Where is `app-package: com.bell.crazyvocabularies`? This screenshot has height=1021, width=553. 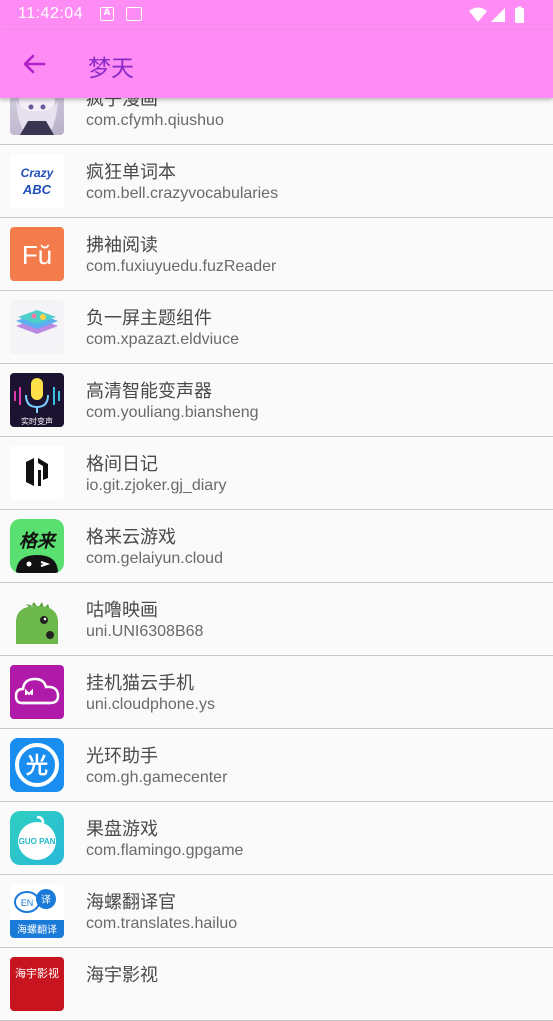 app-package: com.bell.crazyvocabularies is located at coordinates (182, 193).